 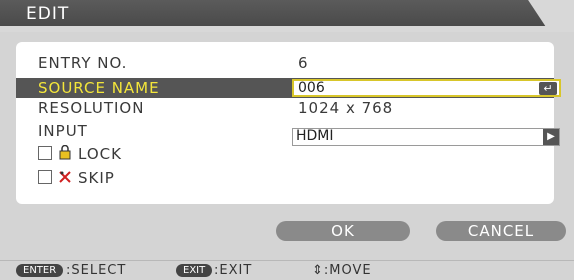 What do you see at coordinates (96, 270) in the screenshot?
I see `enter-hint: :SELECT` at bounding box center [96, 270].